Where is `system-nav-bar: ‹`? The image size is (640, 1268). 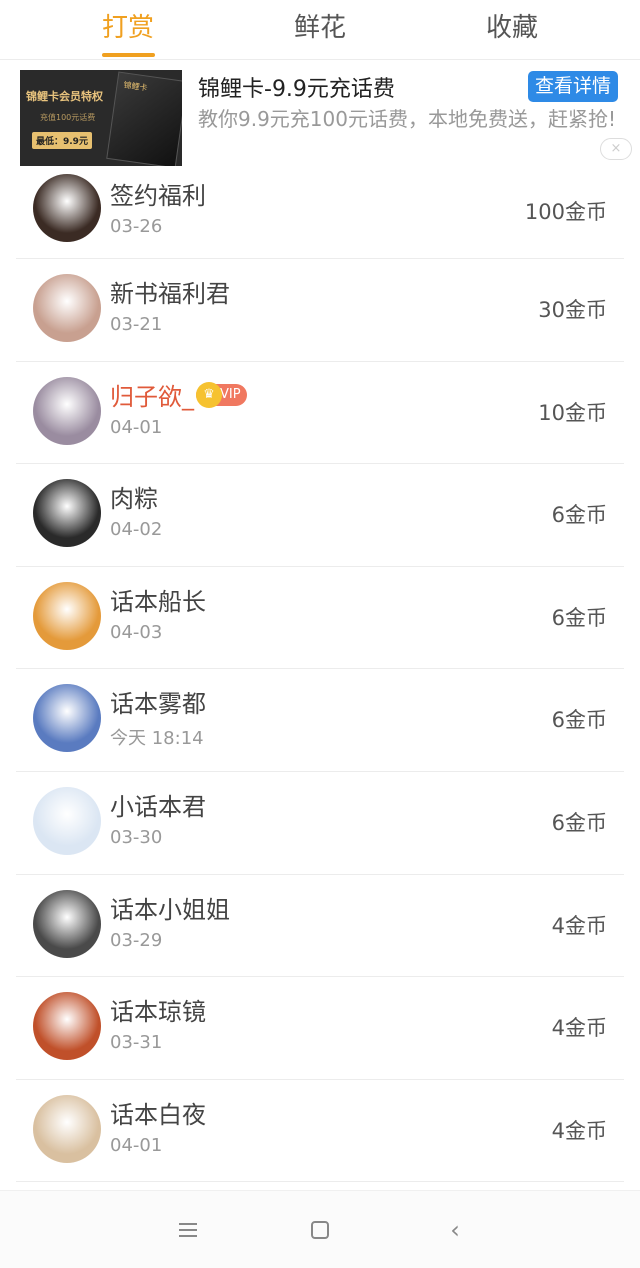
system-nav-bar: ‹ is located at coordinates (320, 1229).